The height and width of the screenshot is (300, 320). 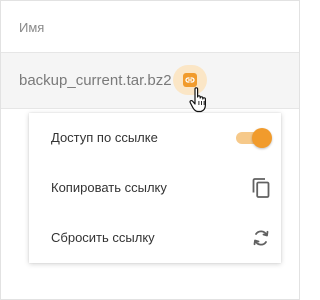 I want to click on refresh-icon, so click(x=261, y=238).